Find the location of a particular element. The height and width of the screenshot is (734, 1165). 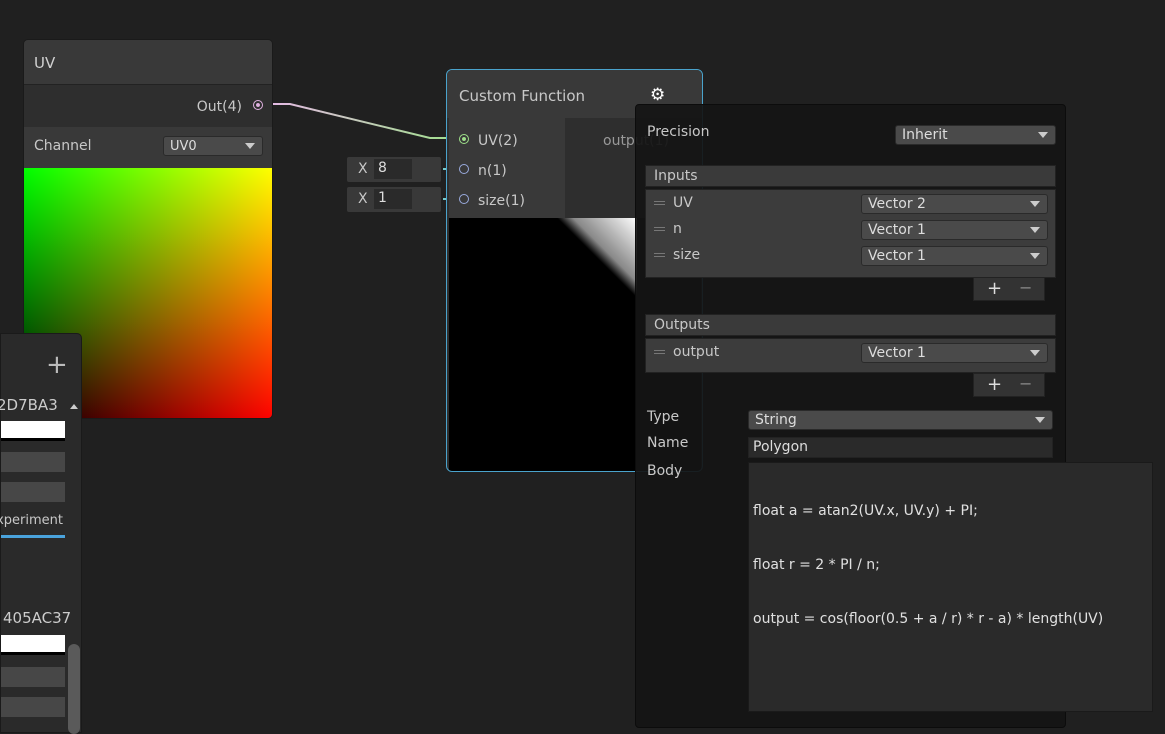

port-label: n(1) is located at coordinates (492, 171).